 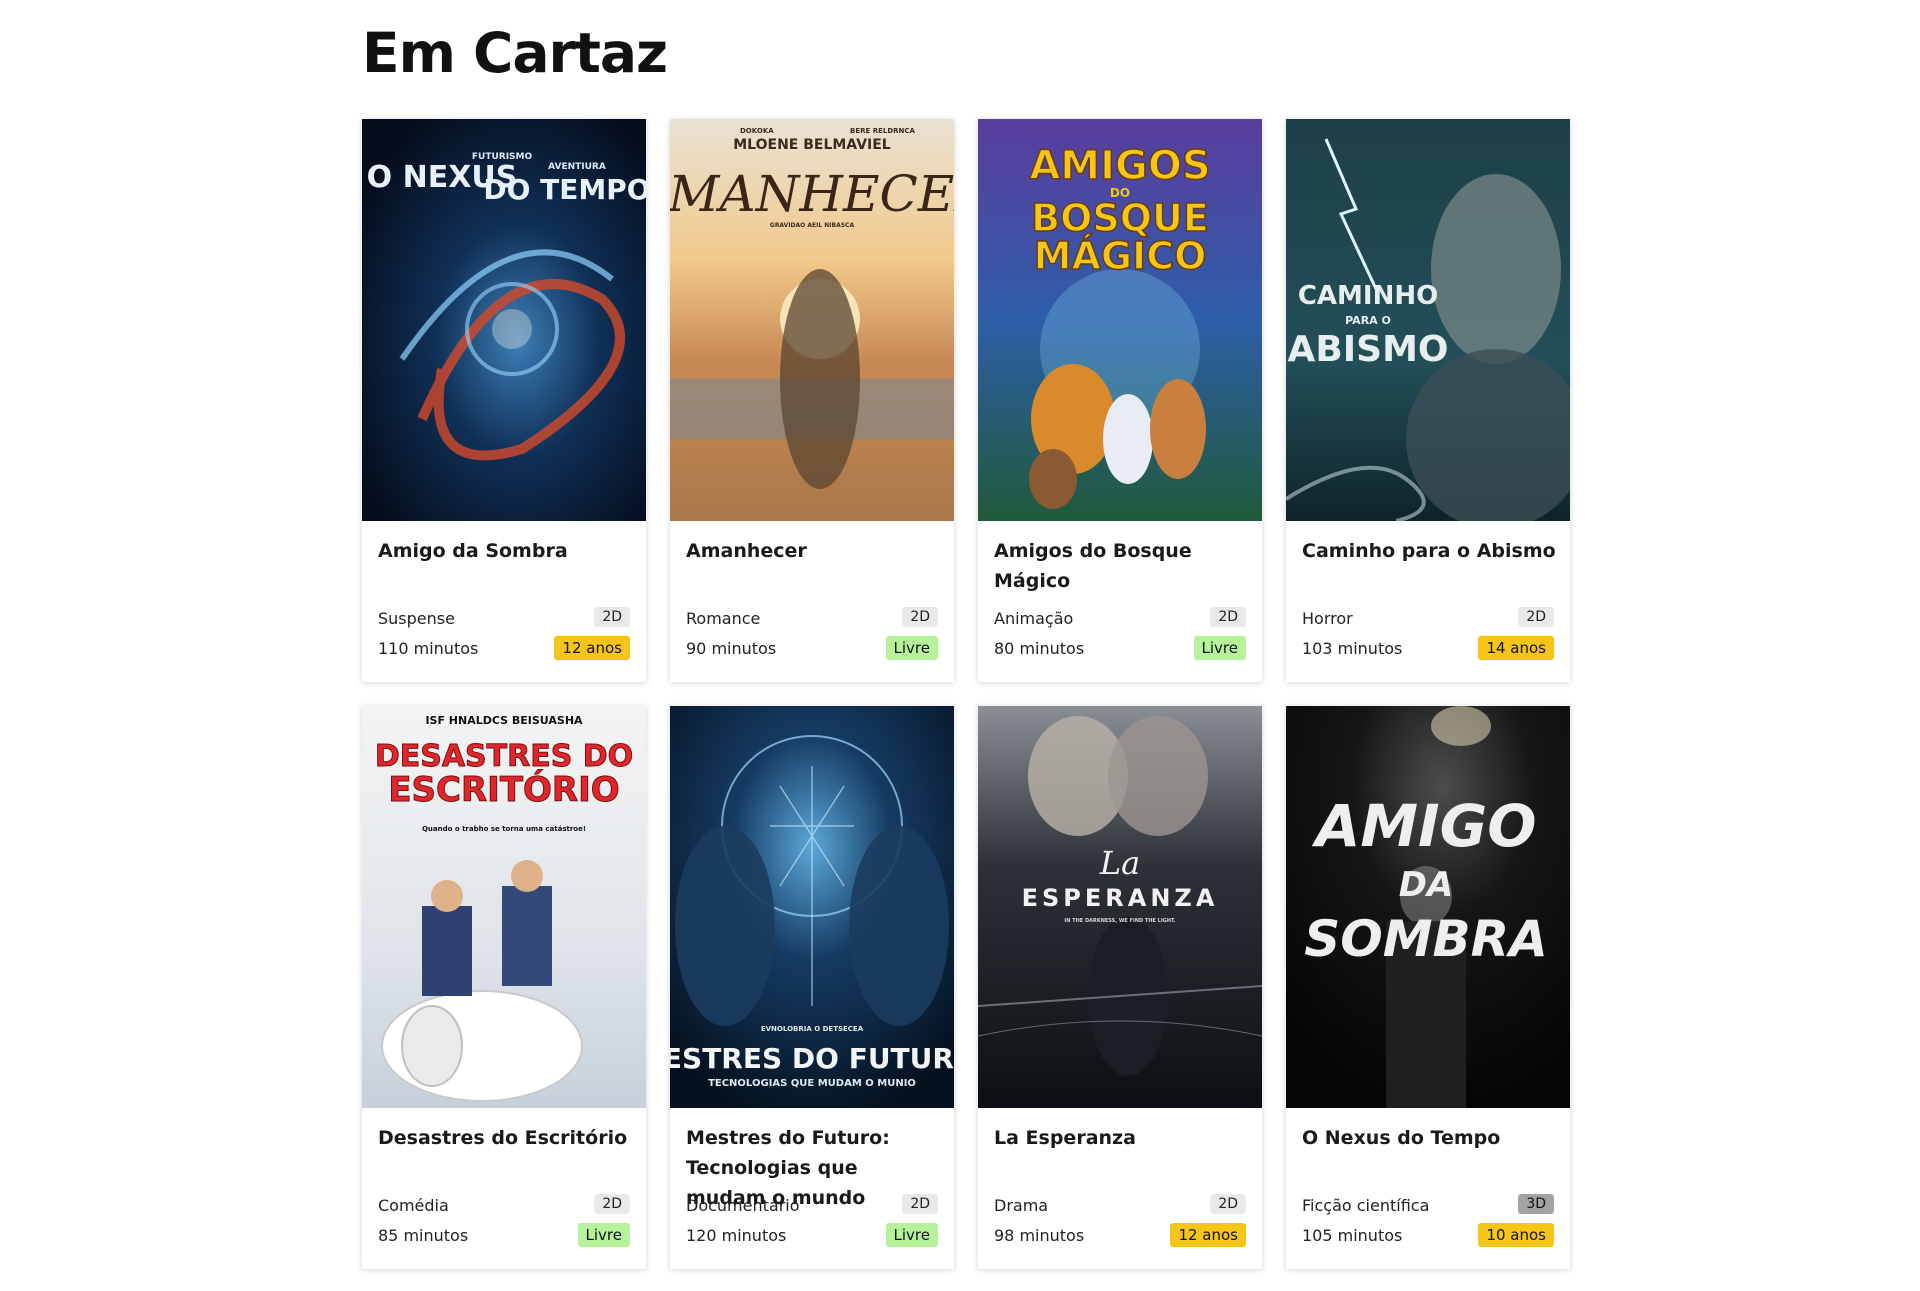 I want to click on svg-text: La, so click(x=1119, y=863).